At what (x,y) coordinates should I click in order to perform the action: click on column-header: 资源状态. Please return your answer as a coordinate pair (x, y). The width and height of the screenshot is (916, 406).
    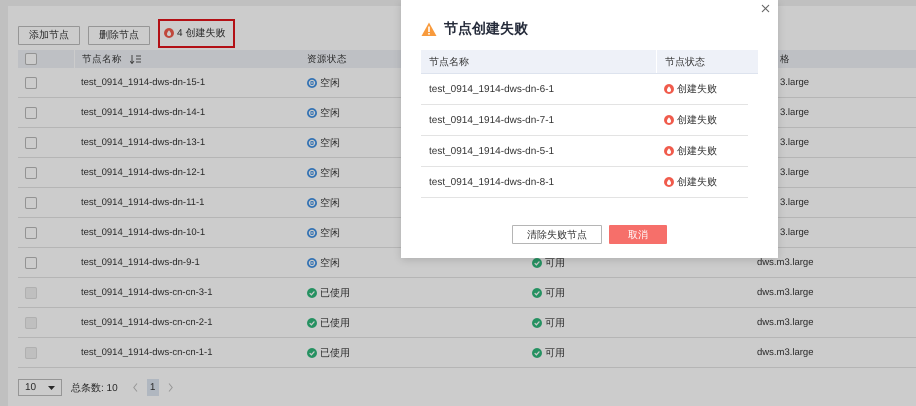
    Looking at the image, I should click on (327, 59).